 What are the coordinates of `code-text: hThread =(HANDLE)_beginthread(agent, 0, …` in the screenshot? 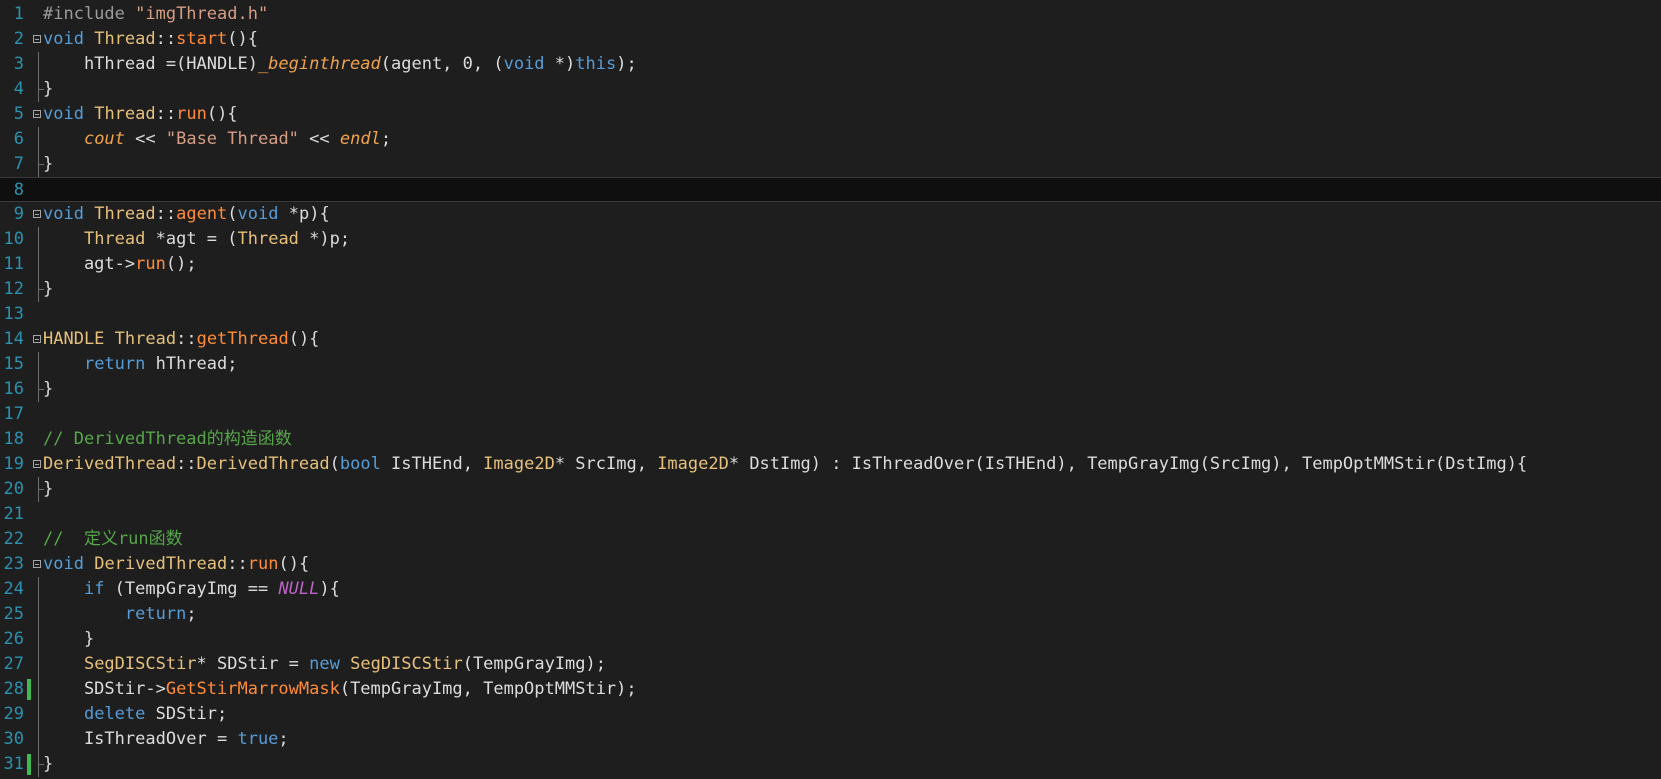 It's located at (340, 64).